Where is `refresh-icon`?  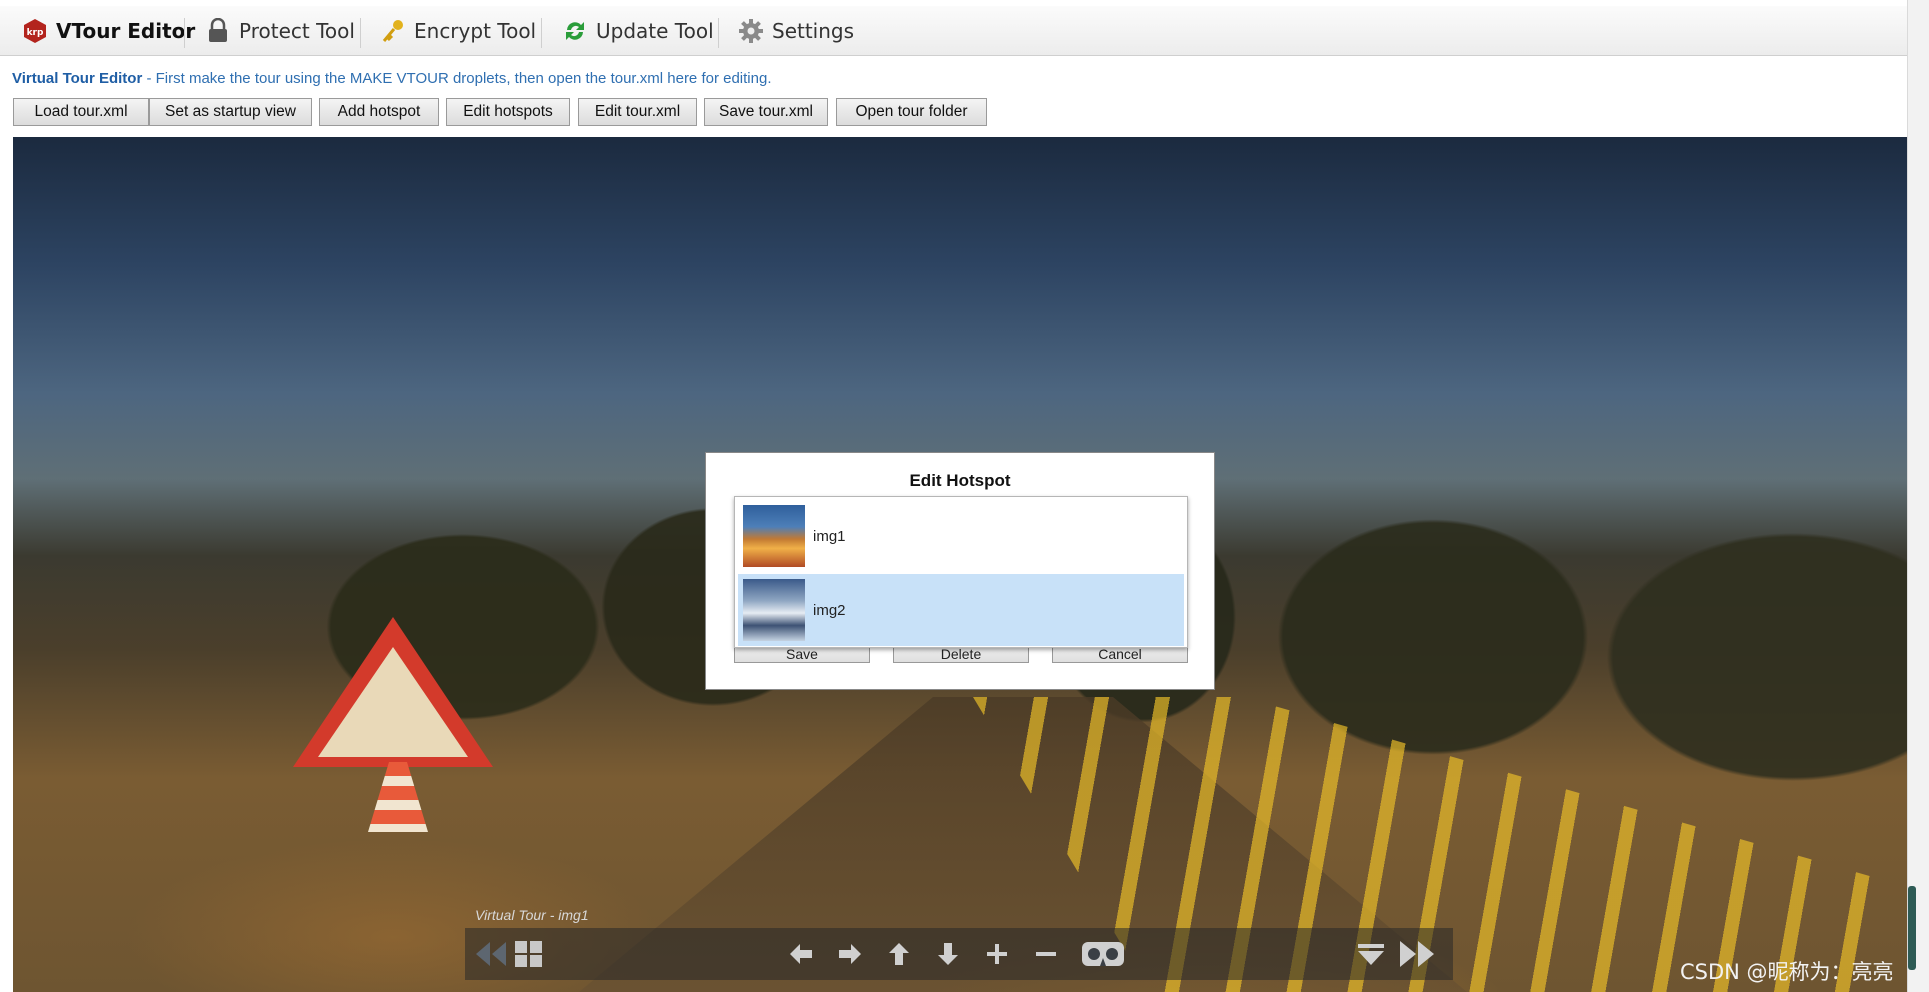
refresh-icon is located at coordinates (575, 31).